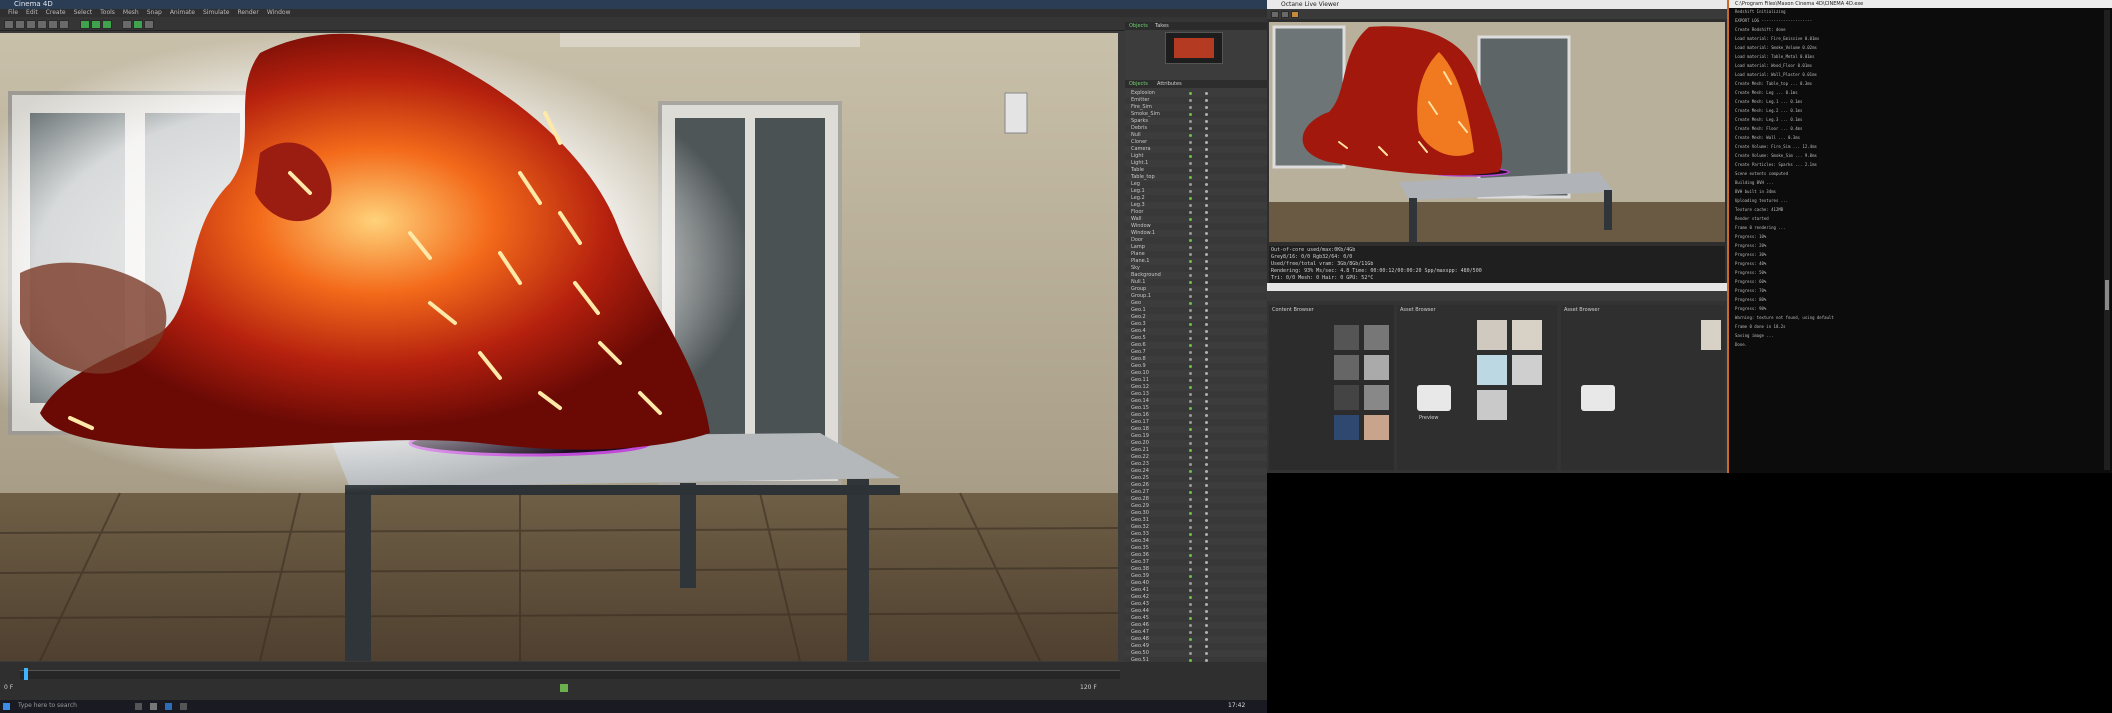 This screenshot has width=2112, height=713. Describe the element at coordinates (153, 706) in the screenshot. I see `app-icon` at that location.